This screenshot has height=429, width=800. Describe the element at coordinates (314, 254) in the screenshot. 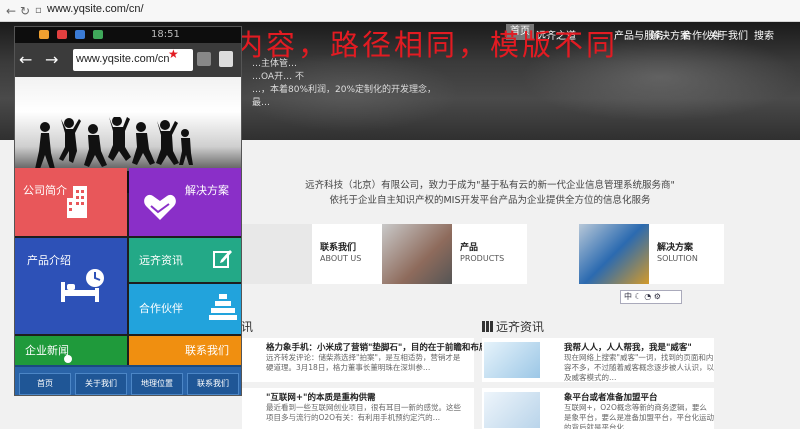

I see `card-contact: 联系我们 ABOUT US` at that location.